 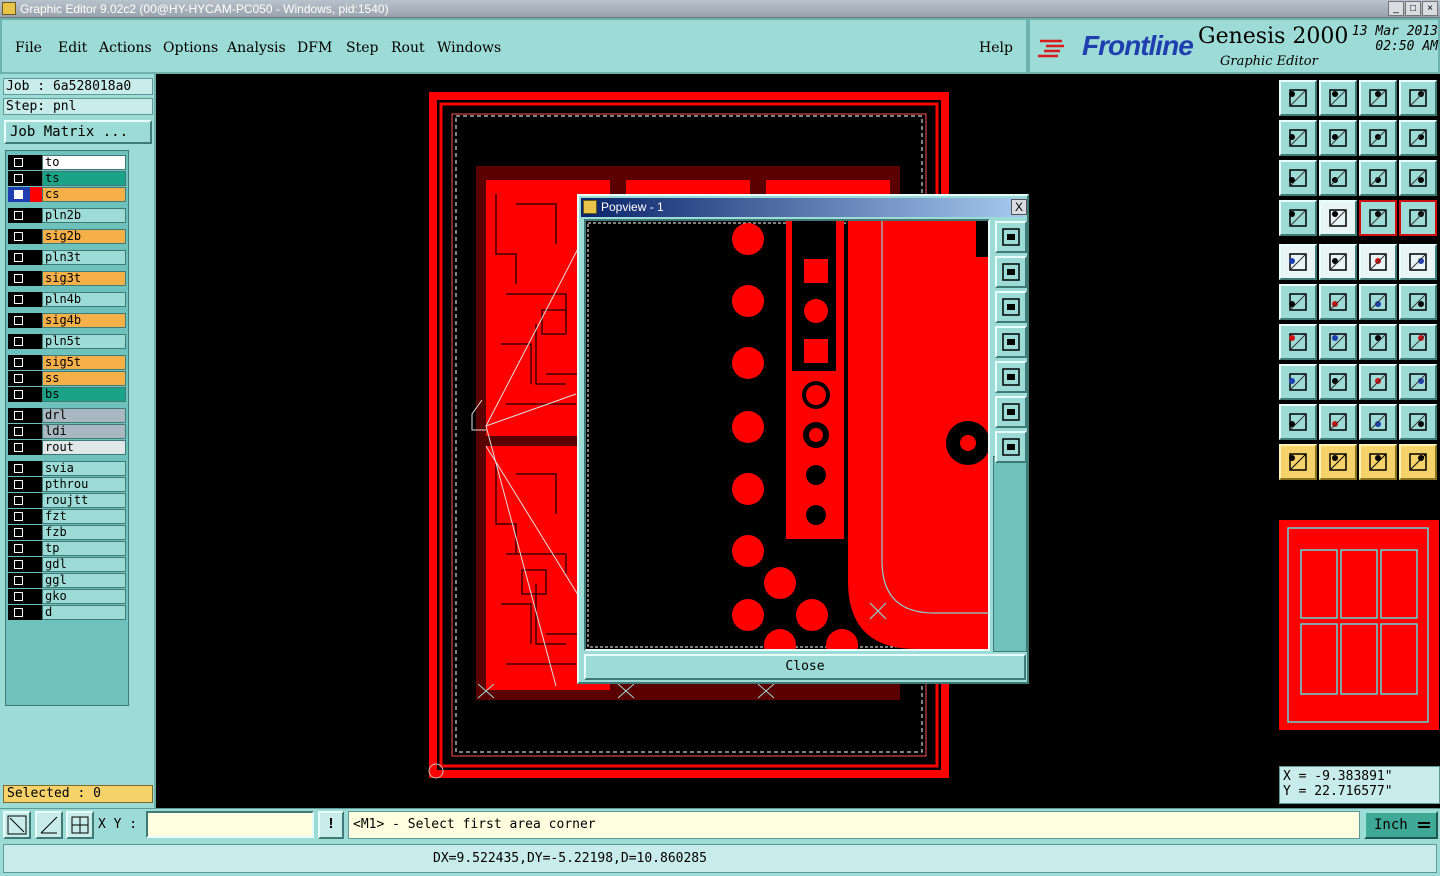 What do you see at coordinates (787, 440) in the screenshot?
I see `popview-canvas` at bounding box center [787, 440].